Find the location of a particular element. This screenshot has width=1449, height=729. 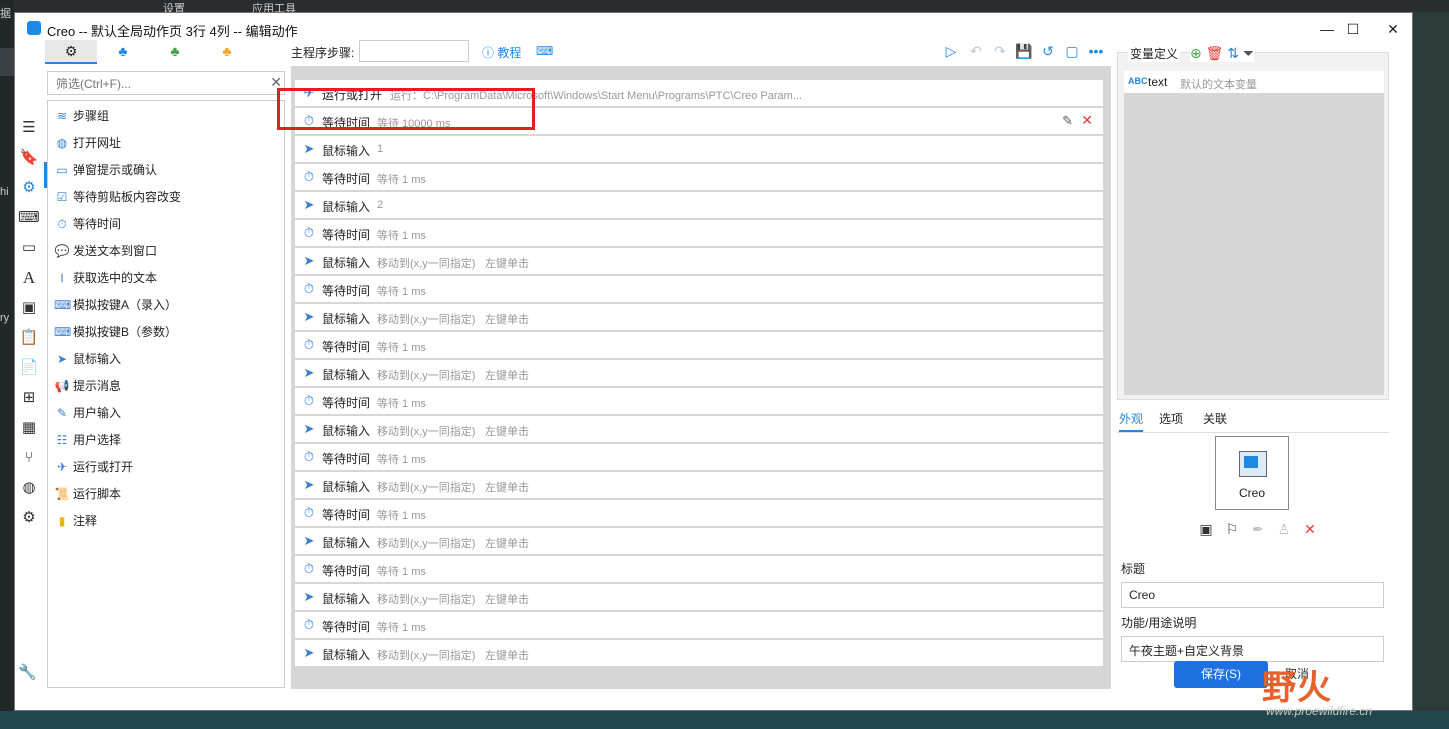

save-button: 保存(S) is located at coordinates (1221, 674).